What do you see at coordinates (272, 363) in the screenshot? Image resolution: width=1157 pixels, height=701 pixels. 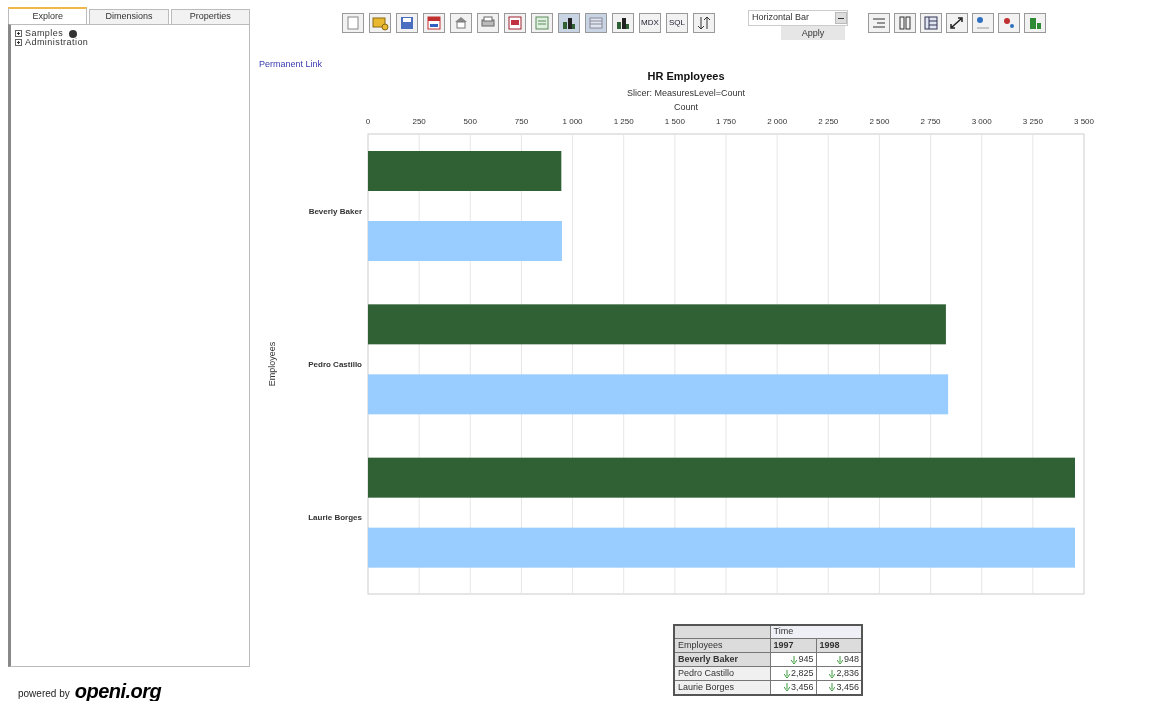 I see `axis-title: Employees` at bounding box center [272, 363].